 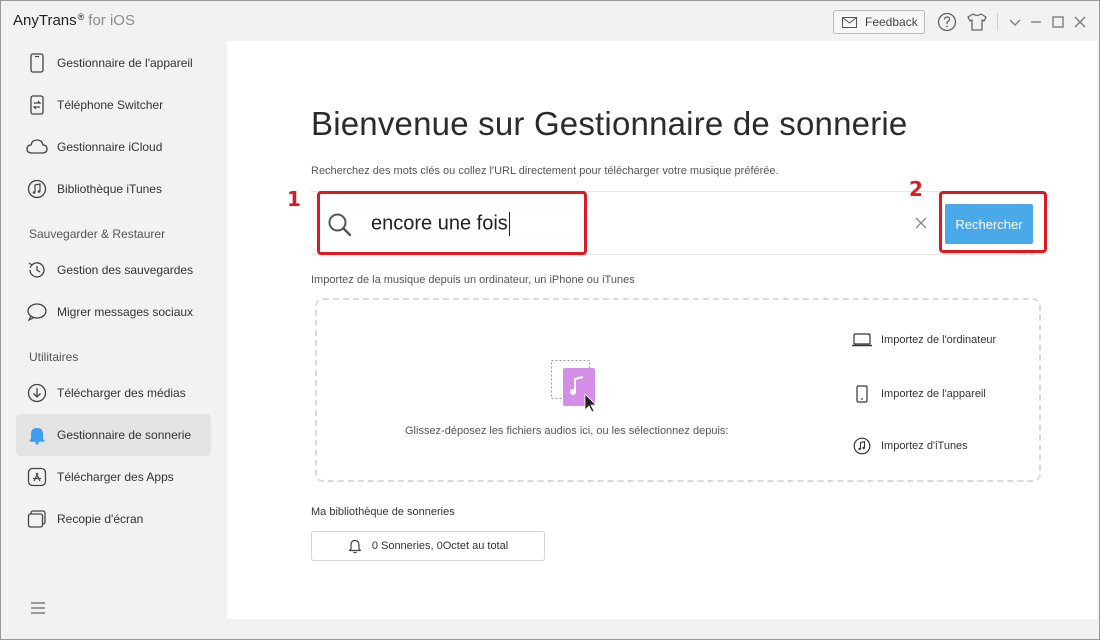 I want to click on app-suffix: for iOS, so click(x=111, y=20).